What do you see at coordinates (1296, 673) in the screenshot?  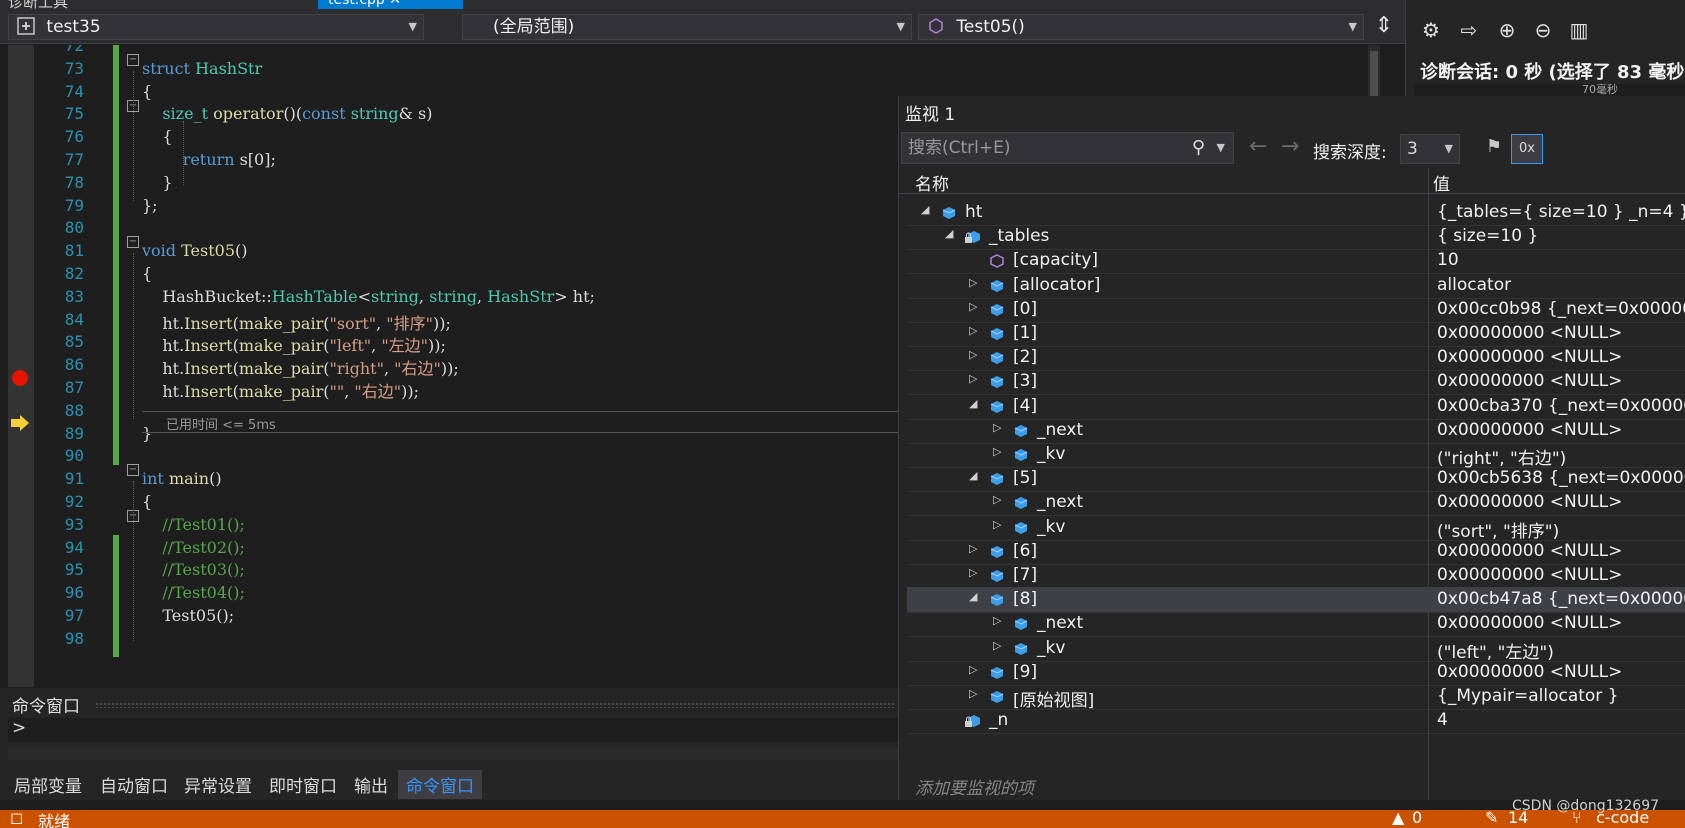 I see `watch-row: ▷ [9] 0x00000000 <NULL>` at bounding box center [1296, 673].